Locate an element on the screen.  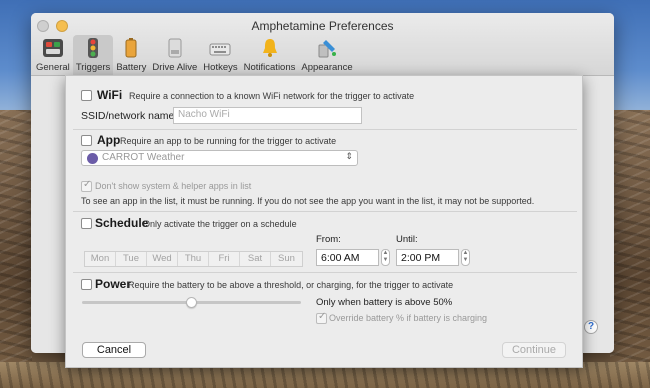
hide-helpers-label: Don't show system & helper apps in list is located at coordinates (173, 186).